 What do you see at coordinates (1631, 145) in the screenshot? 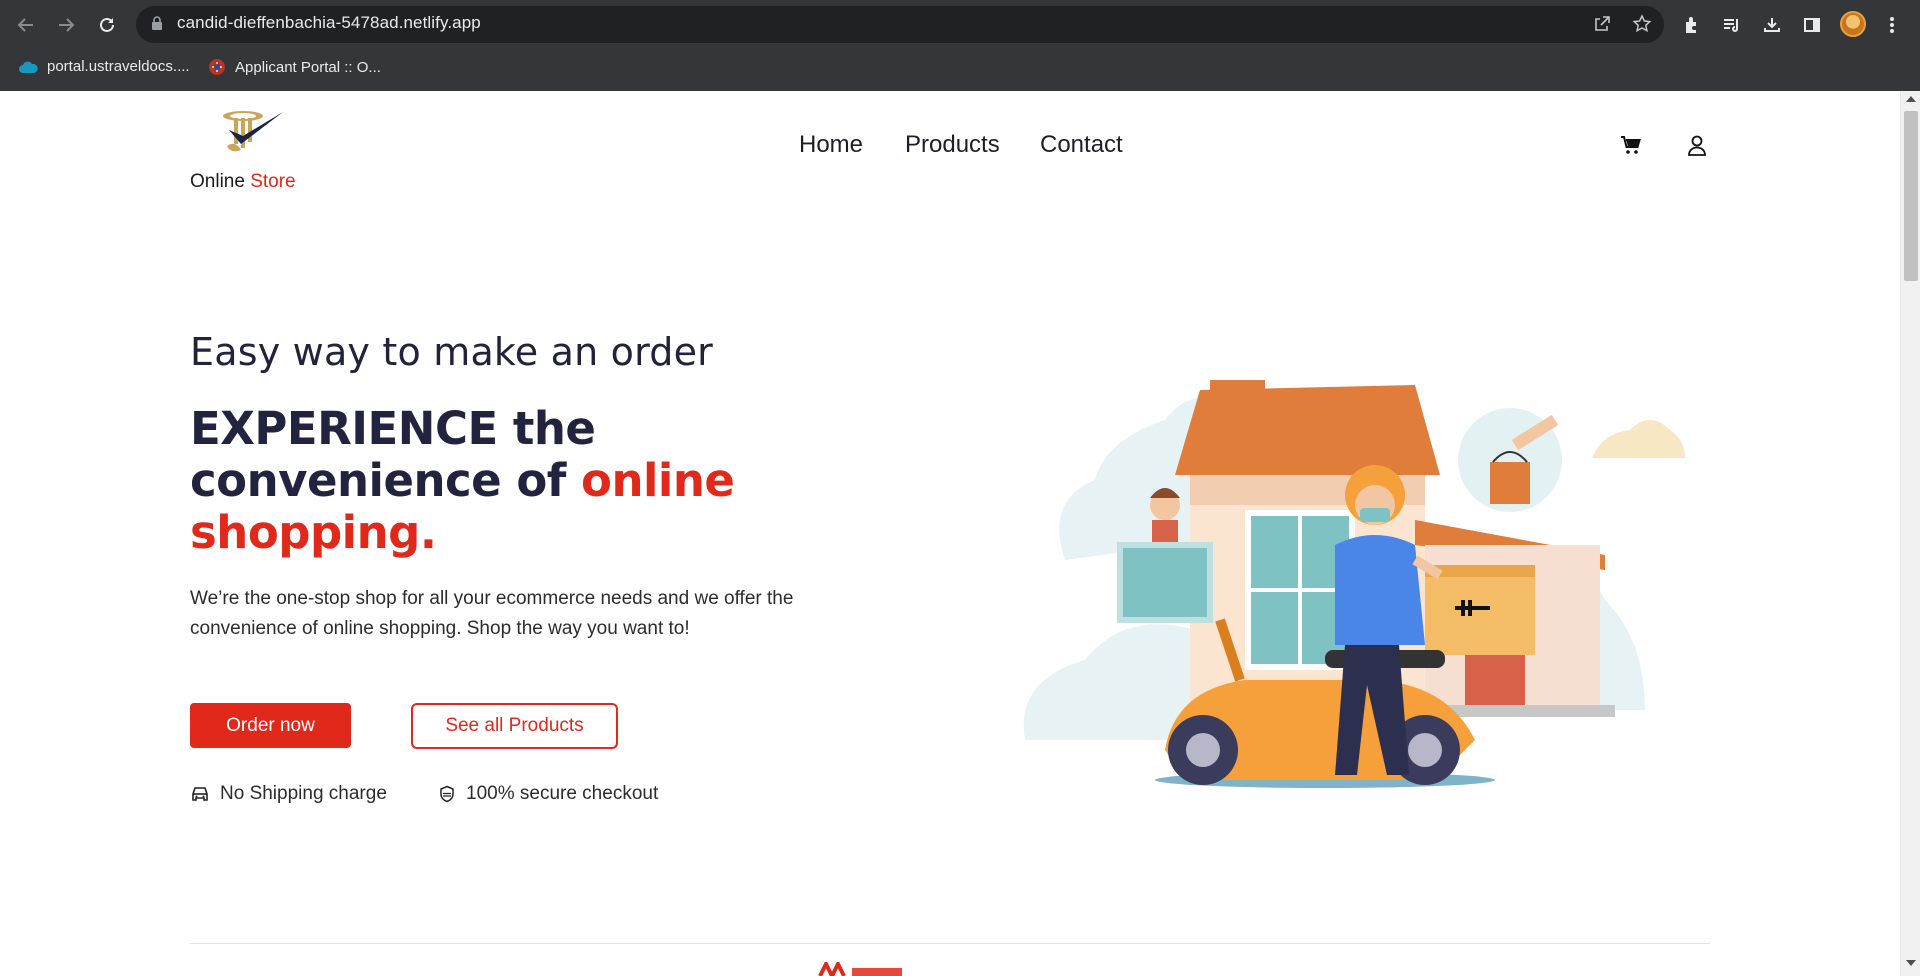
I see `cart-icon` at bounding box center [1631, 145].